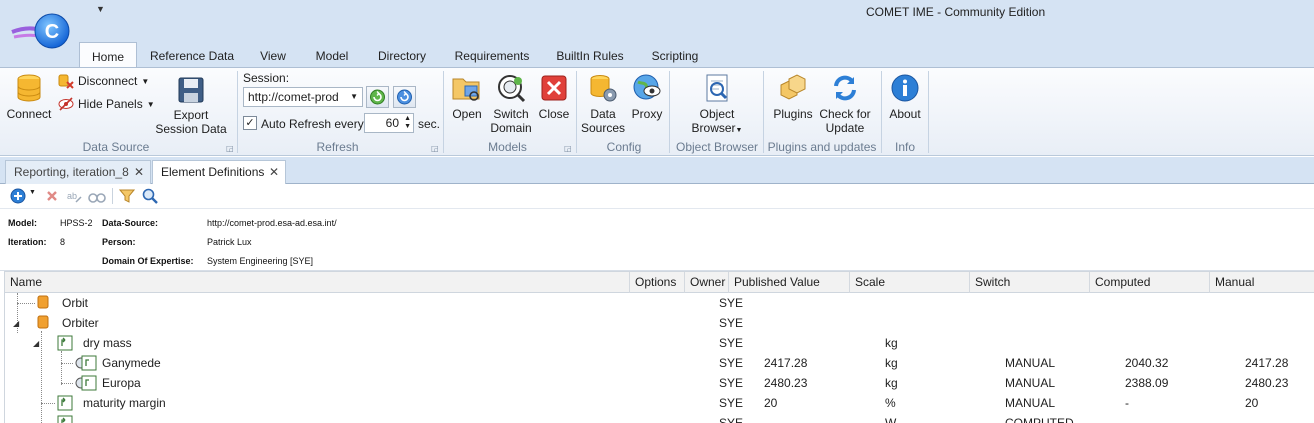 The width and height of the screenshot is (1314, 423). I want to click on switch-label-line2: Domain, so click(511, 128).